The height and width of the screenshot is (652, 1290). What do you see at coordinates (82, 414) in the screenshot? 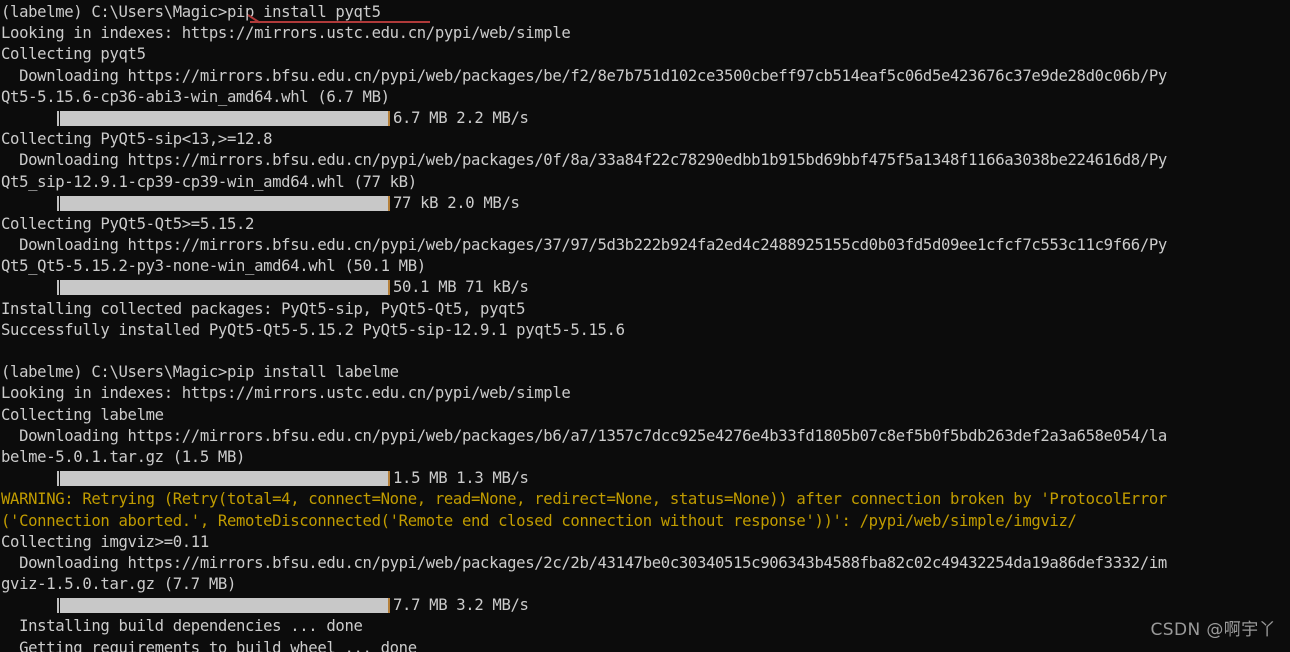
I see `terminal-line: Collecting labelme` at bounding box center [82, 414].